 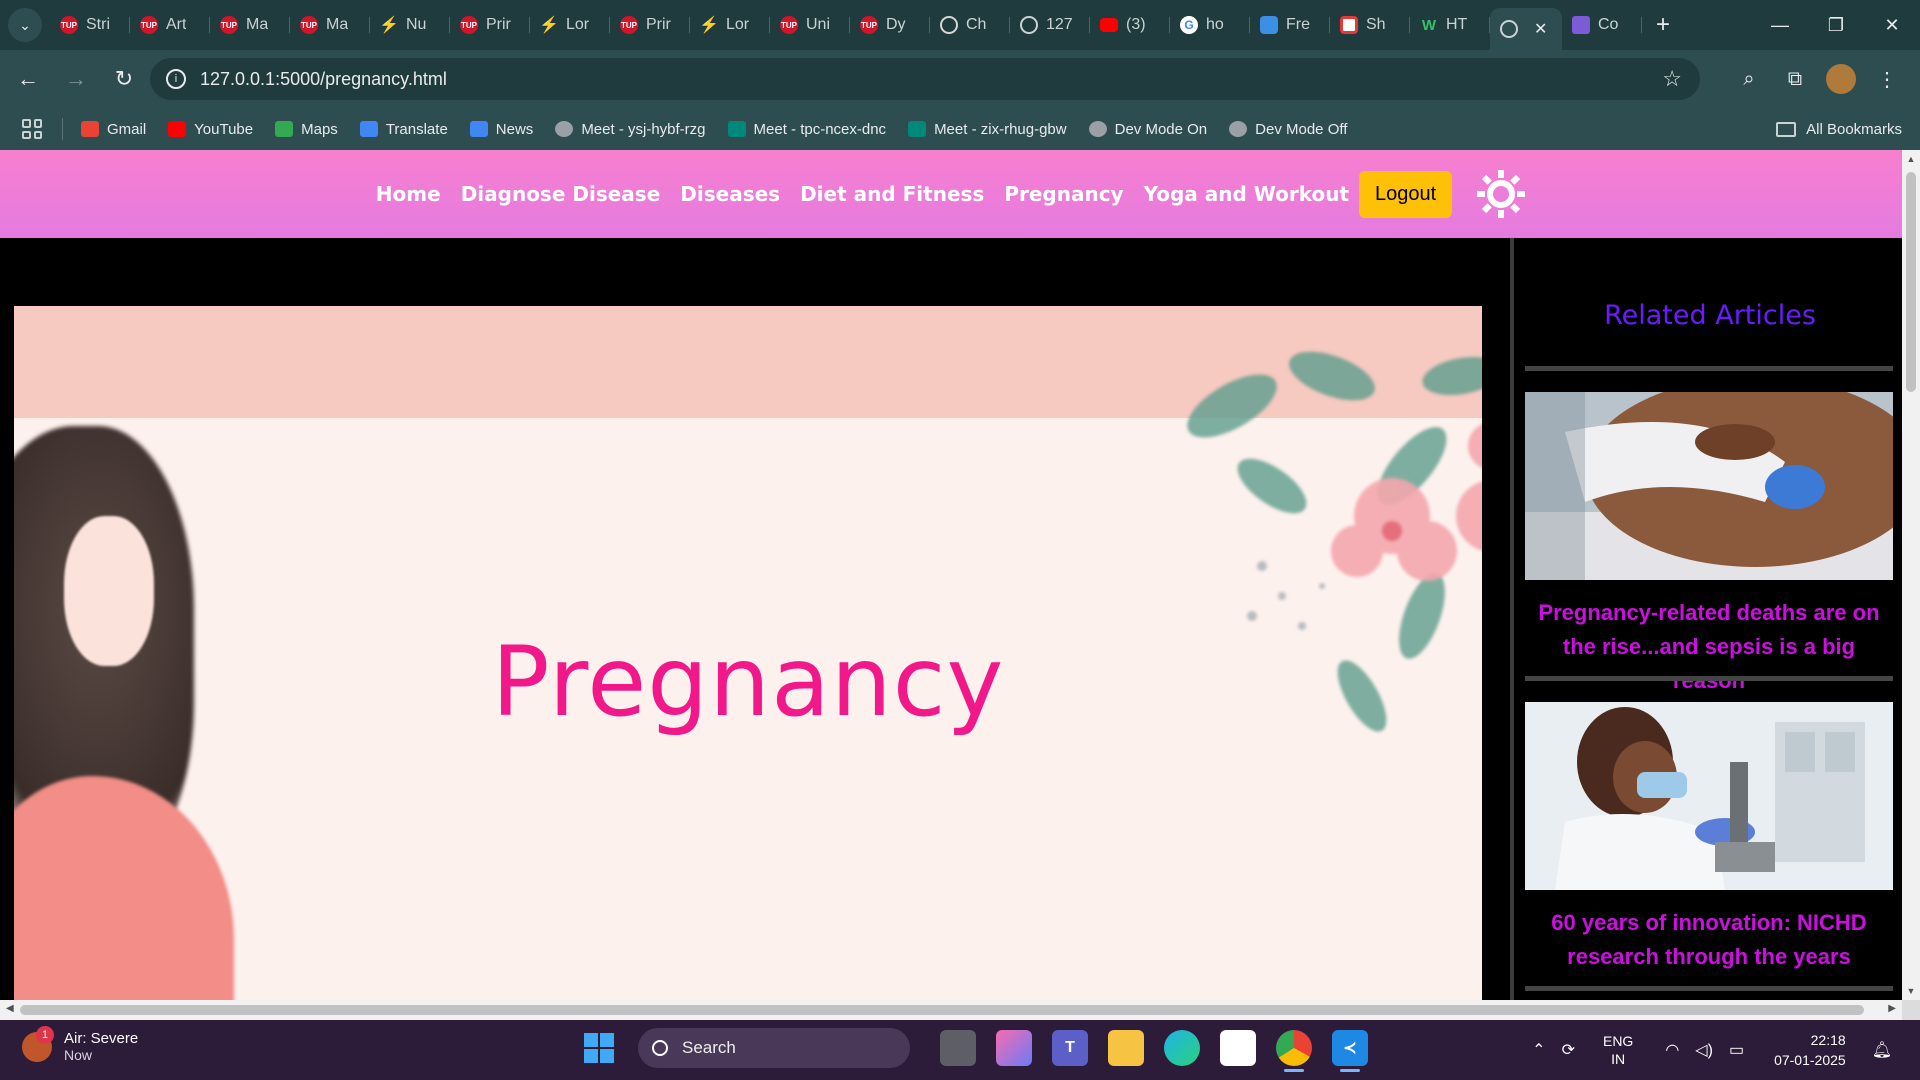 I want to click on edge-icon, so click(x=1182, y=1048).